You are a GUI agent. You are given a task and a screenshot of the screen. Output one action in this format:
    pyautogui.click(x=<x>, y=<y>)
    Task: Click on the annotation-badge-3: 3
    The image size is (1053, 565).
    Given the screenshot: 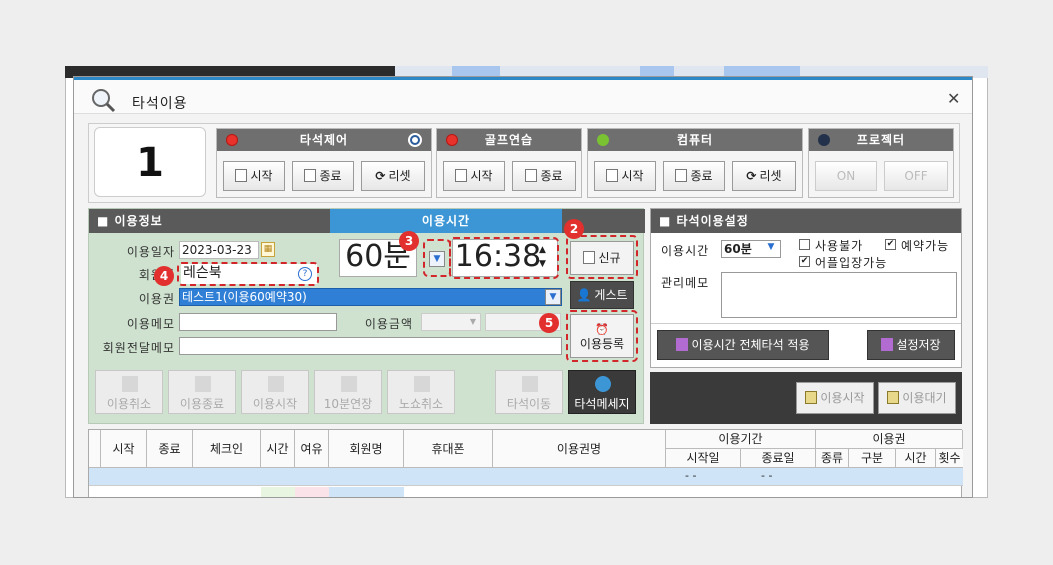 What is the action you would take?
    pyautogui.click(x=409, y=241)
    